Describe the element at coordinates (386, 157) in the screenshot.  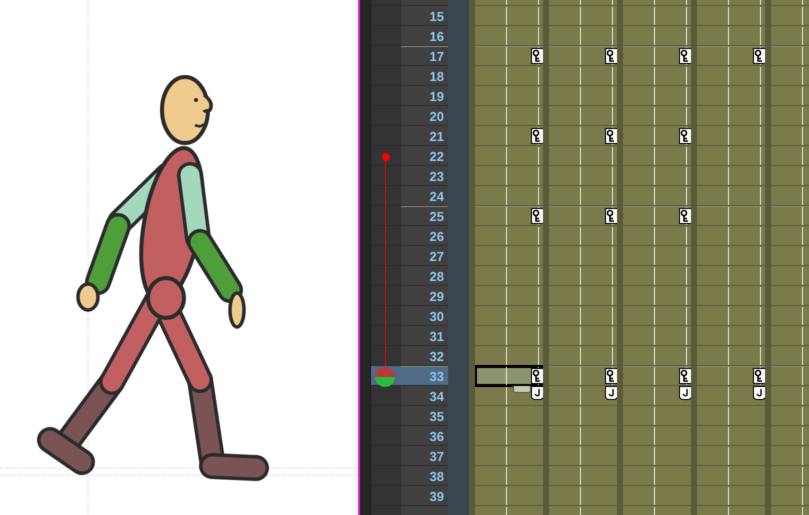
I see `onion-skin-marker` at that location.